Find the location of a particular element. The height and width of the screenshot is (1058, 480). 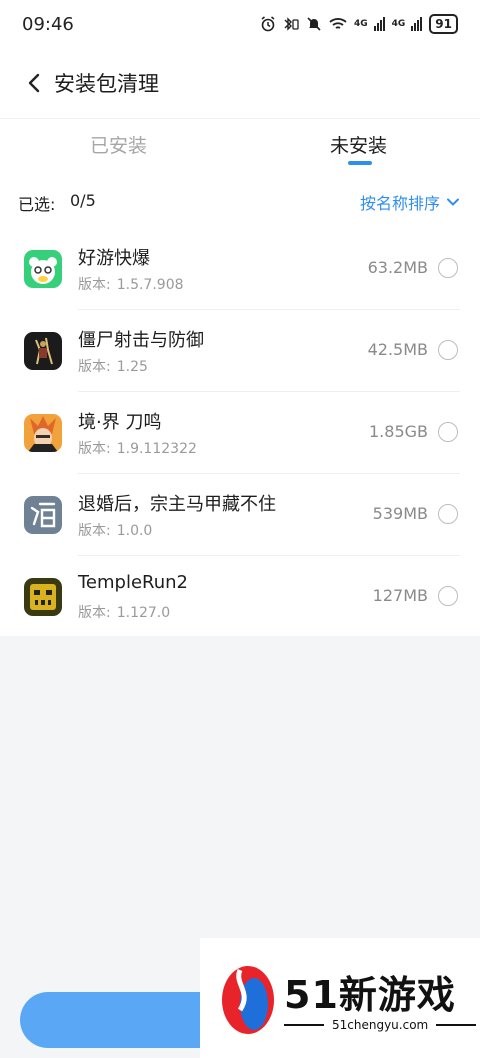

app-size: 63.2MB is located at coordinates (397, 267).